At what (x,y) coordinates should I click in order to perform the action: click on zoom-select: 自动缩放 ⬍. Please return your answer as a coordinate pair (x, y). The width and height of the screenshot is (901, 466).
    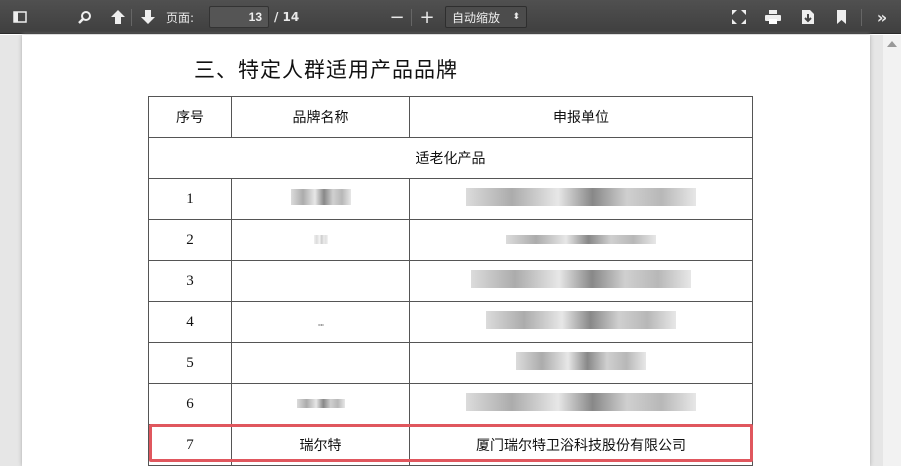
    Looking at the image, I should click on (486, 17).